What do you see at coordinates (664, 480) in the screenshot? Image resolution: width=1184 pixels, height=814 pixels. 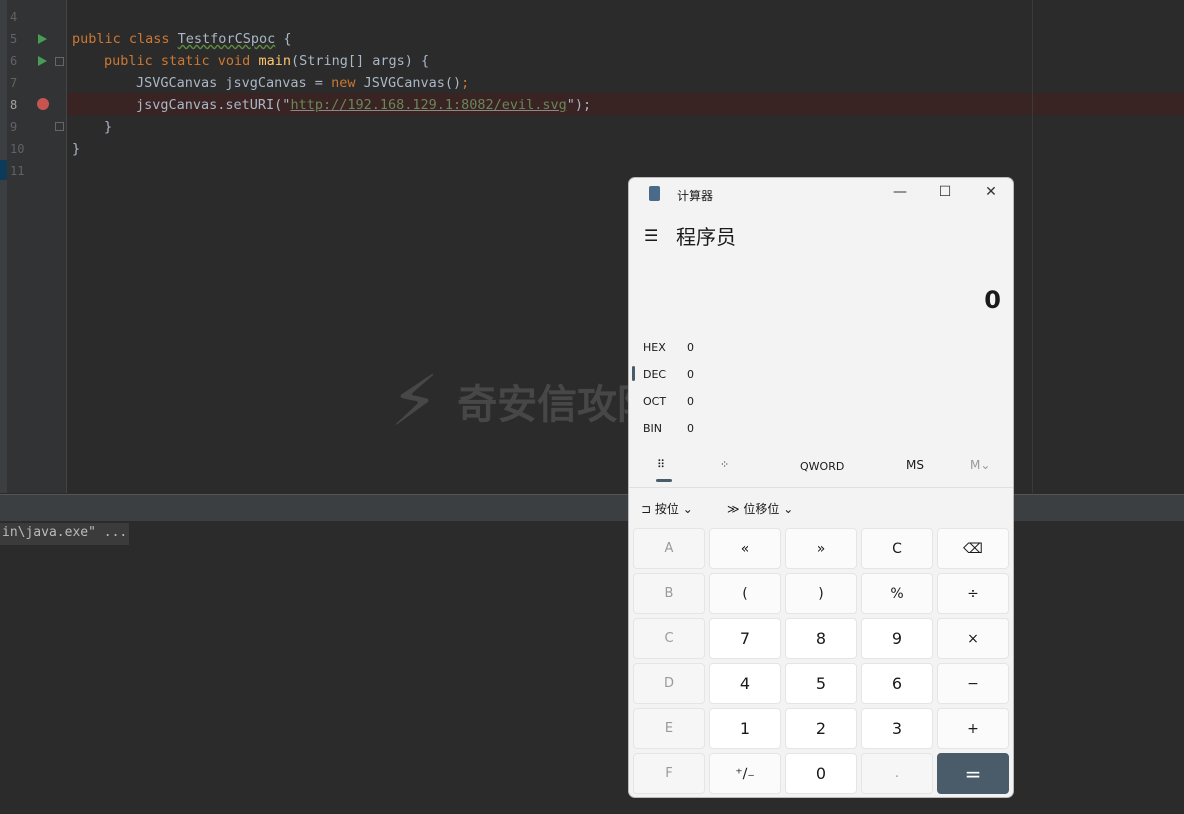 I see `tab-underline` at bounding box center [664, 480].